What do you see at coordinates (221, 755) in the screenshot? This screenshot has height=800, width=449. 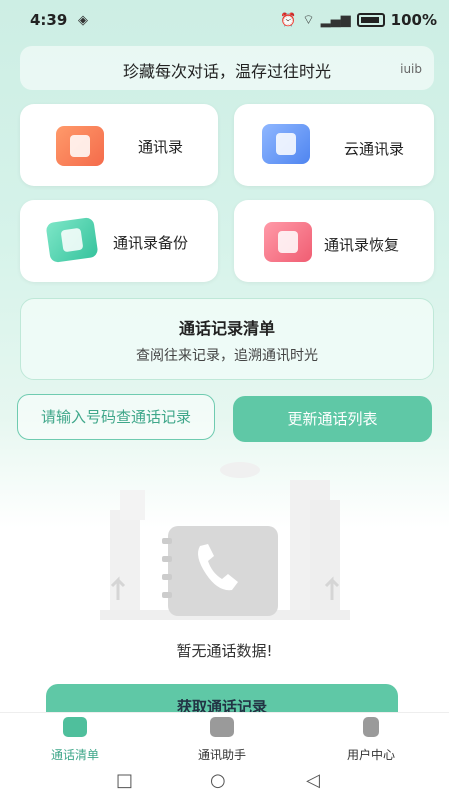 I see `tab-assistant-label: 通讯助手` at bounding box center [221, 755].